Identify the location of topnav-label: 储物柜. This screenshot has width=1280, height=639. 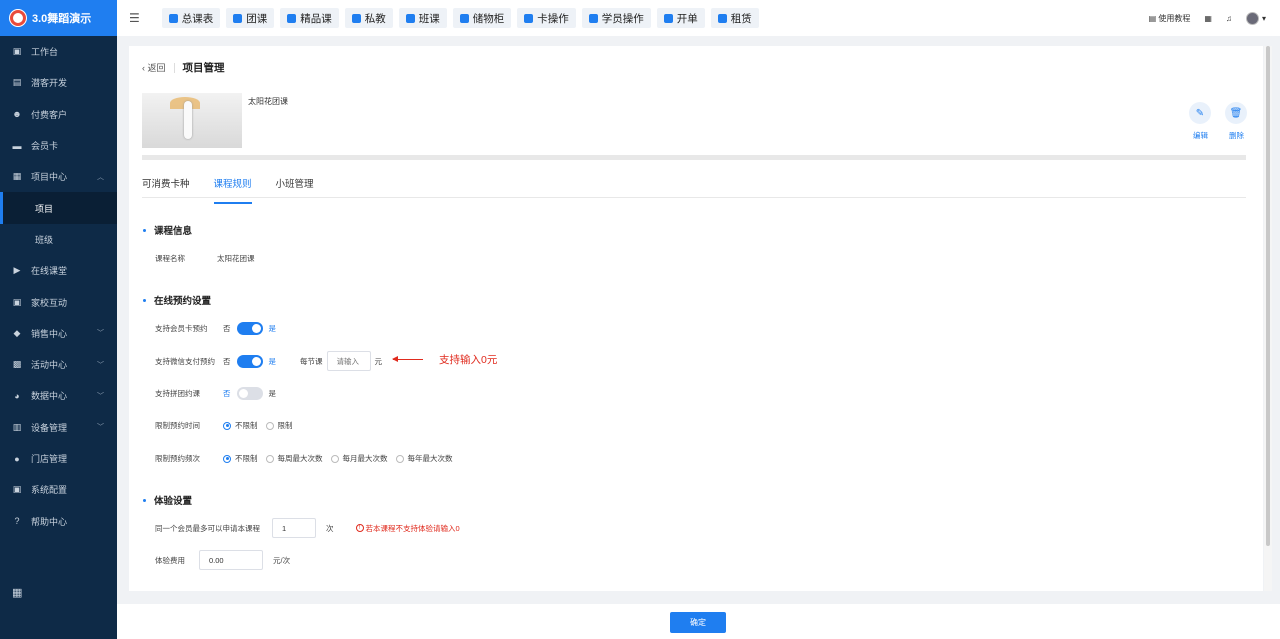
(488, 18).